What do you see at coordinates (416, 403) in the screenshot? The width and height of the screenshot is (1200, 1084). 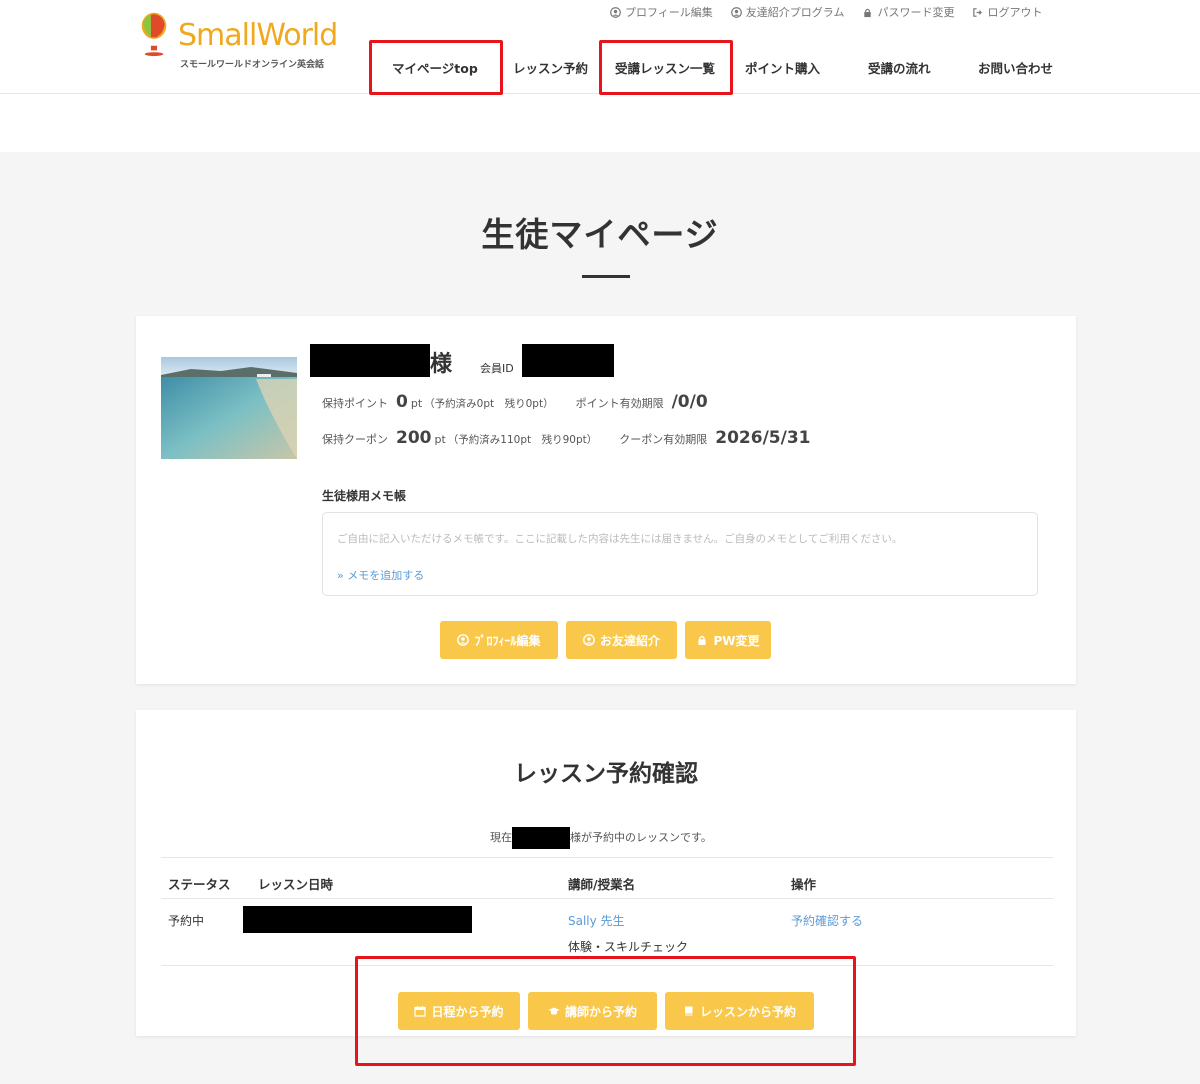 I see `points-unit: pt` at bounding box center [416, 403].